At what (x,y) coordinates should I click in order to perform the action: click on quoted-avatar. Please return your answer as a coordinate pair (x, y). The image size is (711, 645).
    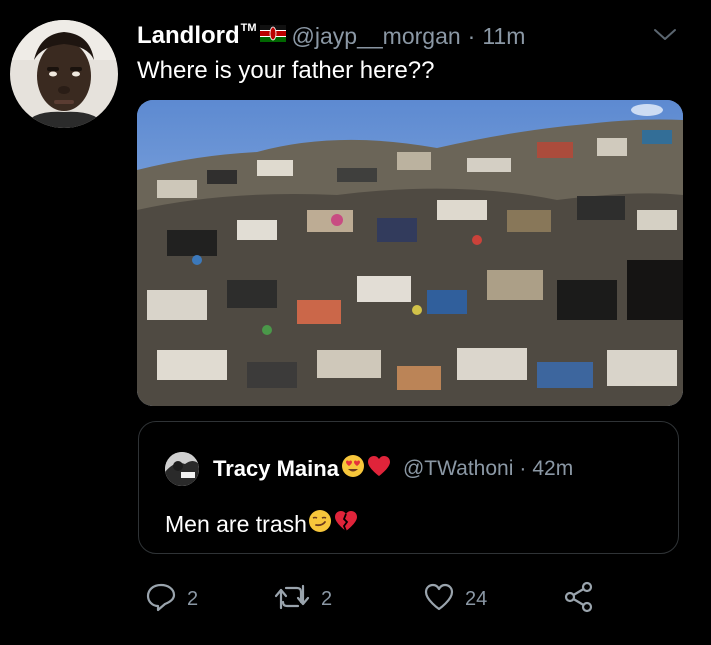
    Looking at the image, I should click on (182, 469).